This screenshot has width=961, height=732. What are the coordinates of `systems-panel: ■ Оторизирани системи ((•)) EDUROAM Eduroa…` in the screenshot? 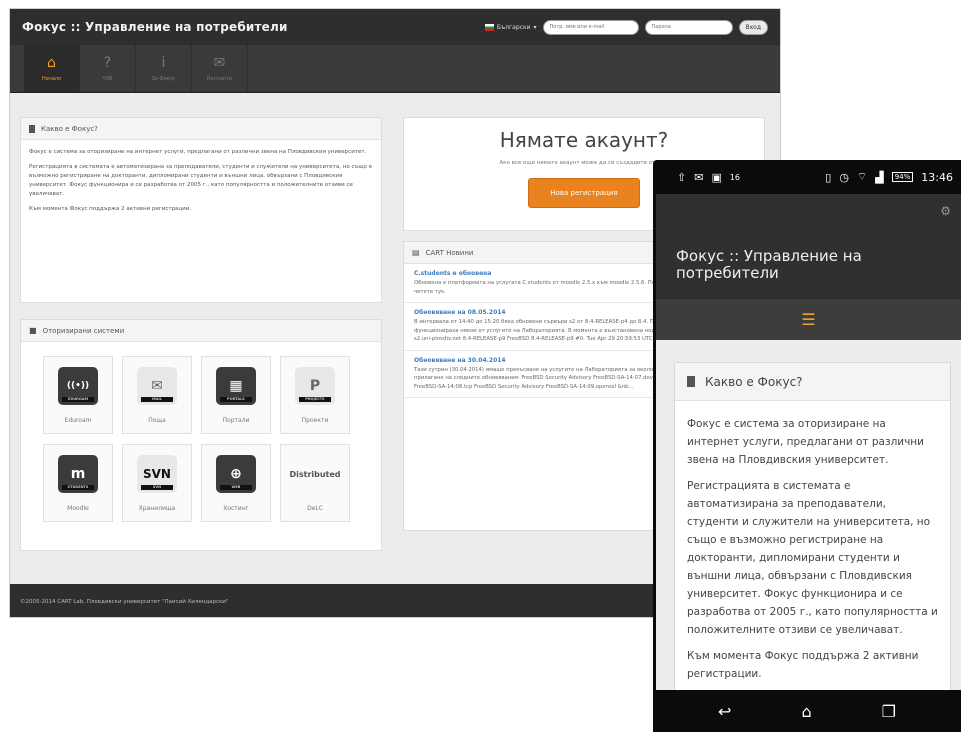 It's located at (201, 435).